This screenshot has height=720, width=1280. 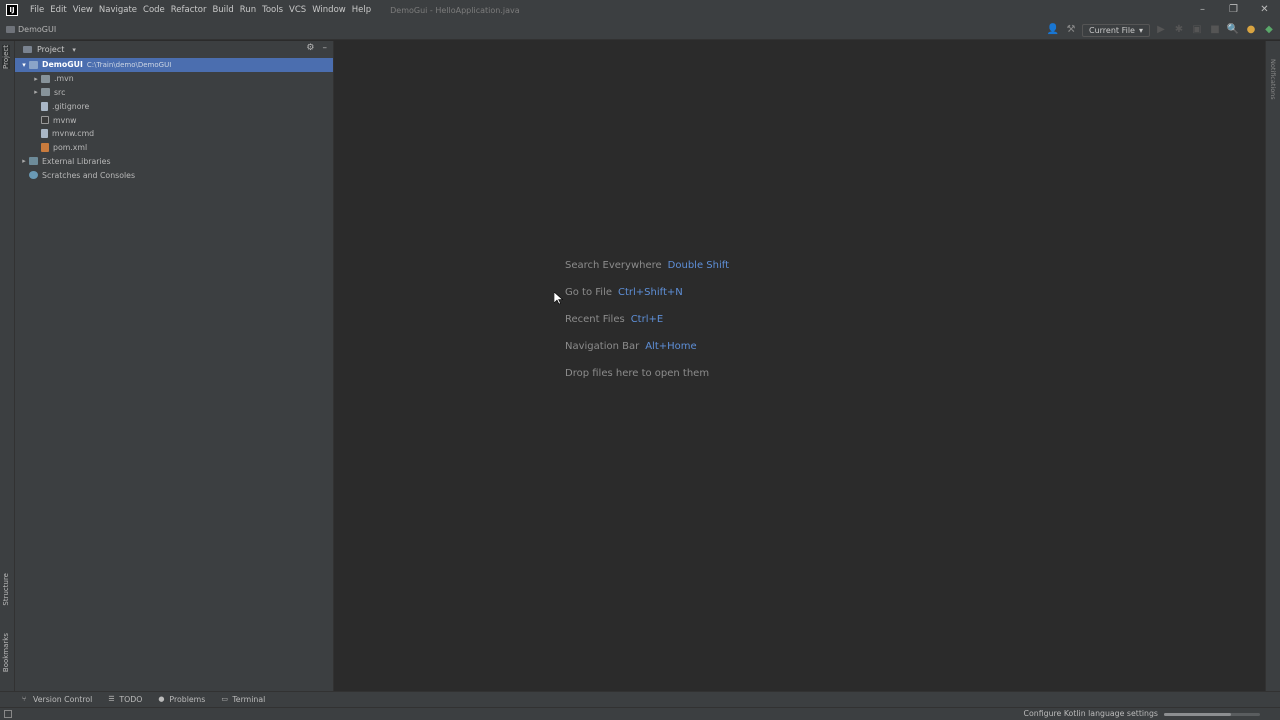 I want to click on expand-arrow-icon: ▾, so click(x=24, y=65).